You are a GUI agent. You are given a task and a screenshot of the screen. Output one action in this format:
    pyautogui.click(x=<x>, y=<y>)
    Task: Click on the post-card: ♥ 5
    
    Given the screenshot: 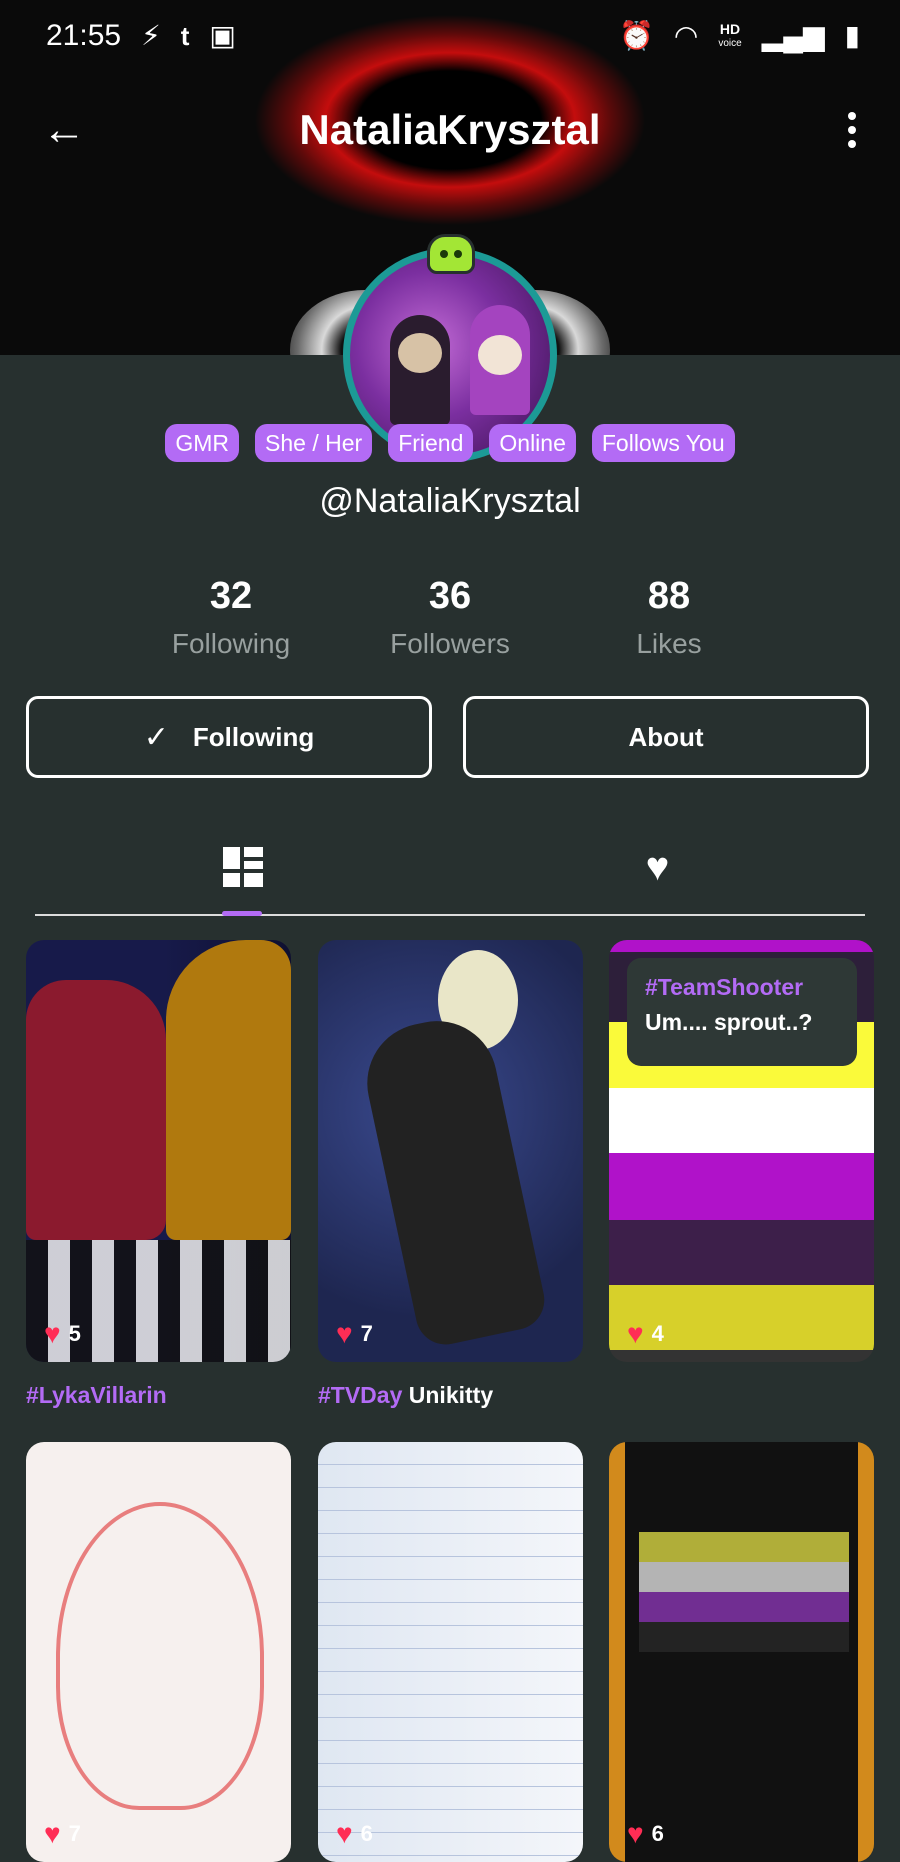 What is the action you would take?
    pyautogui.click(x=158, y=1151)
    